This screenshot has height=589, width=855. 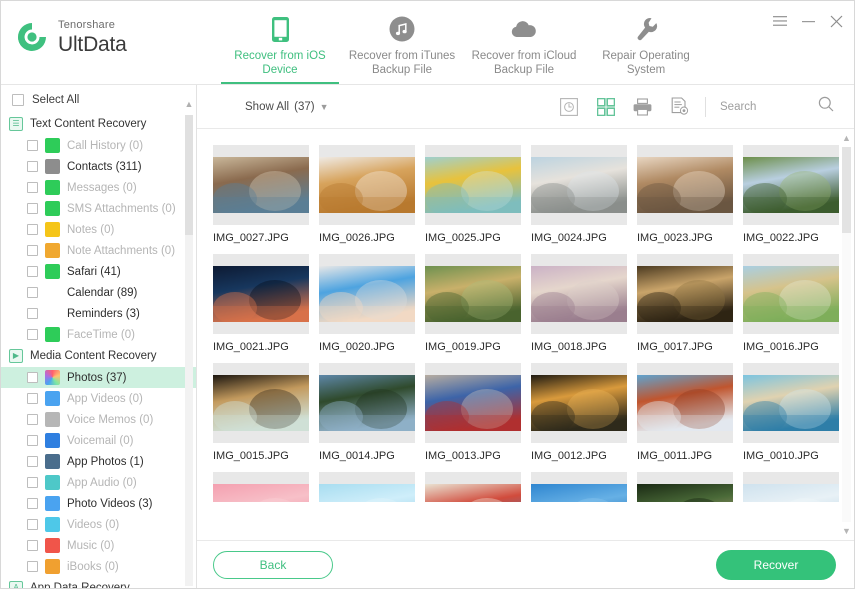 I want to click on sidebar-item-safari-41: Safari (41), so click(x=98, y=271).